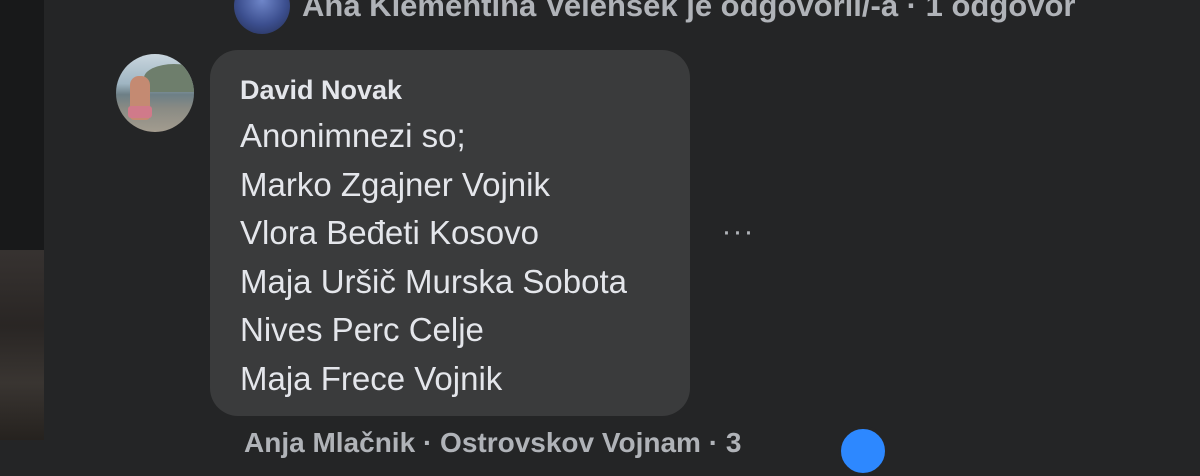 This screenshot has height=476, width=1200. What do you see at coordinates (353, 135) in the screenshot?
I see `comment-line: Anonimnezi so;` at bounding box center [353, 135].